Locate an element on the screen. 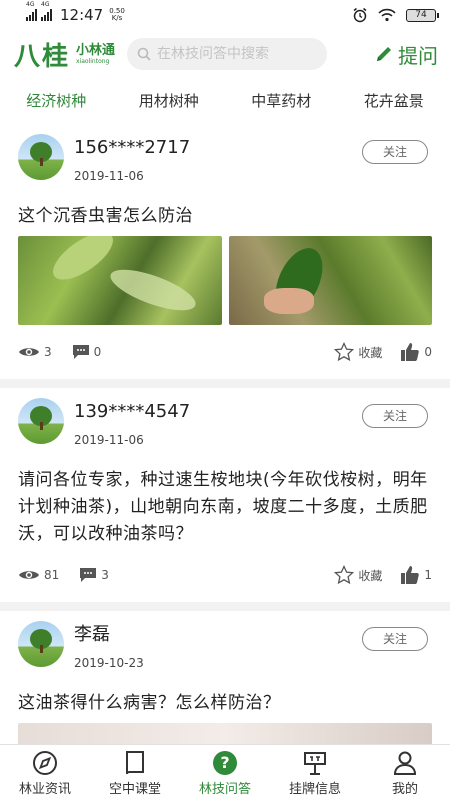  tab-timber-trees: 用材树种 is located at coordinates (169, 101).